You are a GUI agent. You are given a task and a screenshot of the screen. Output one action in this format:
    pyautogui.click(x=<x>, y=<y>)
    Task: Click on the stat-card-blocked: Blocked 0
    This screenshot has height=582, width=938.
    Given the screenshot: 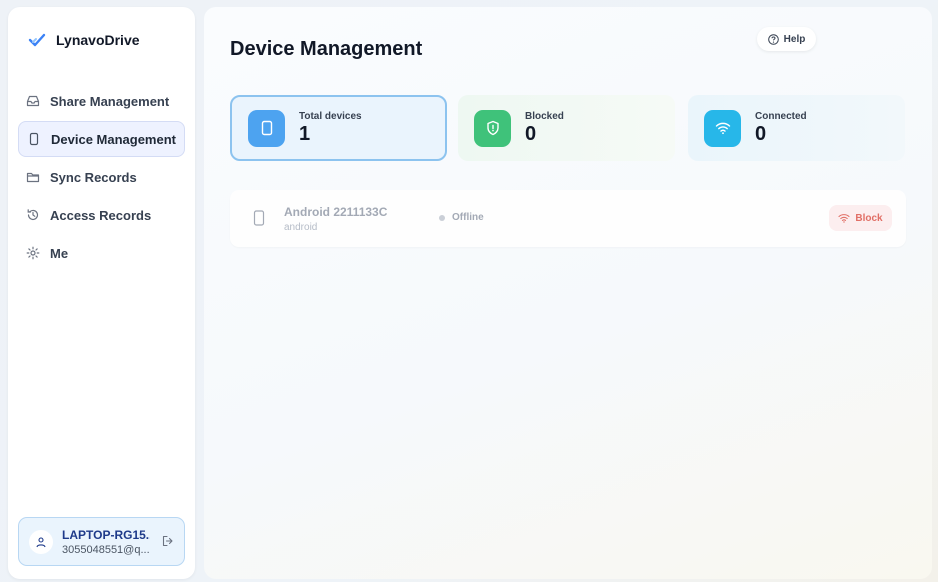 What is the action you would take?
    pyautogui.click(x=566, y=128)
    